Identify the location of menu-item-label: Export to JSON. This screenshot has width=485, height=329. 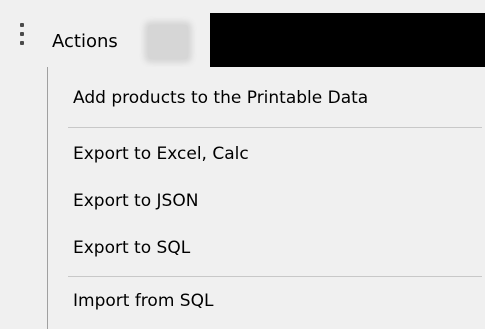
(136, 201).